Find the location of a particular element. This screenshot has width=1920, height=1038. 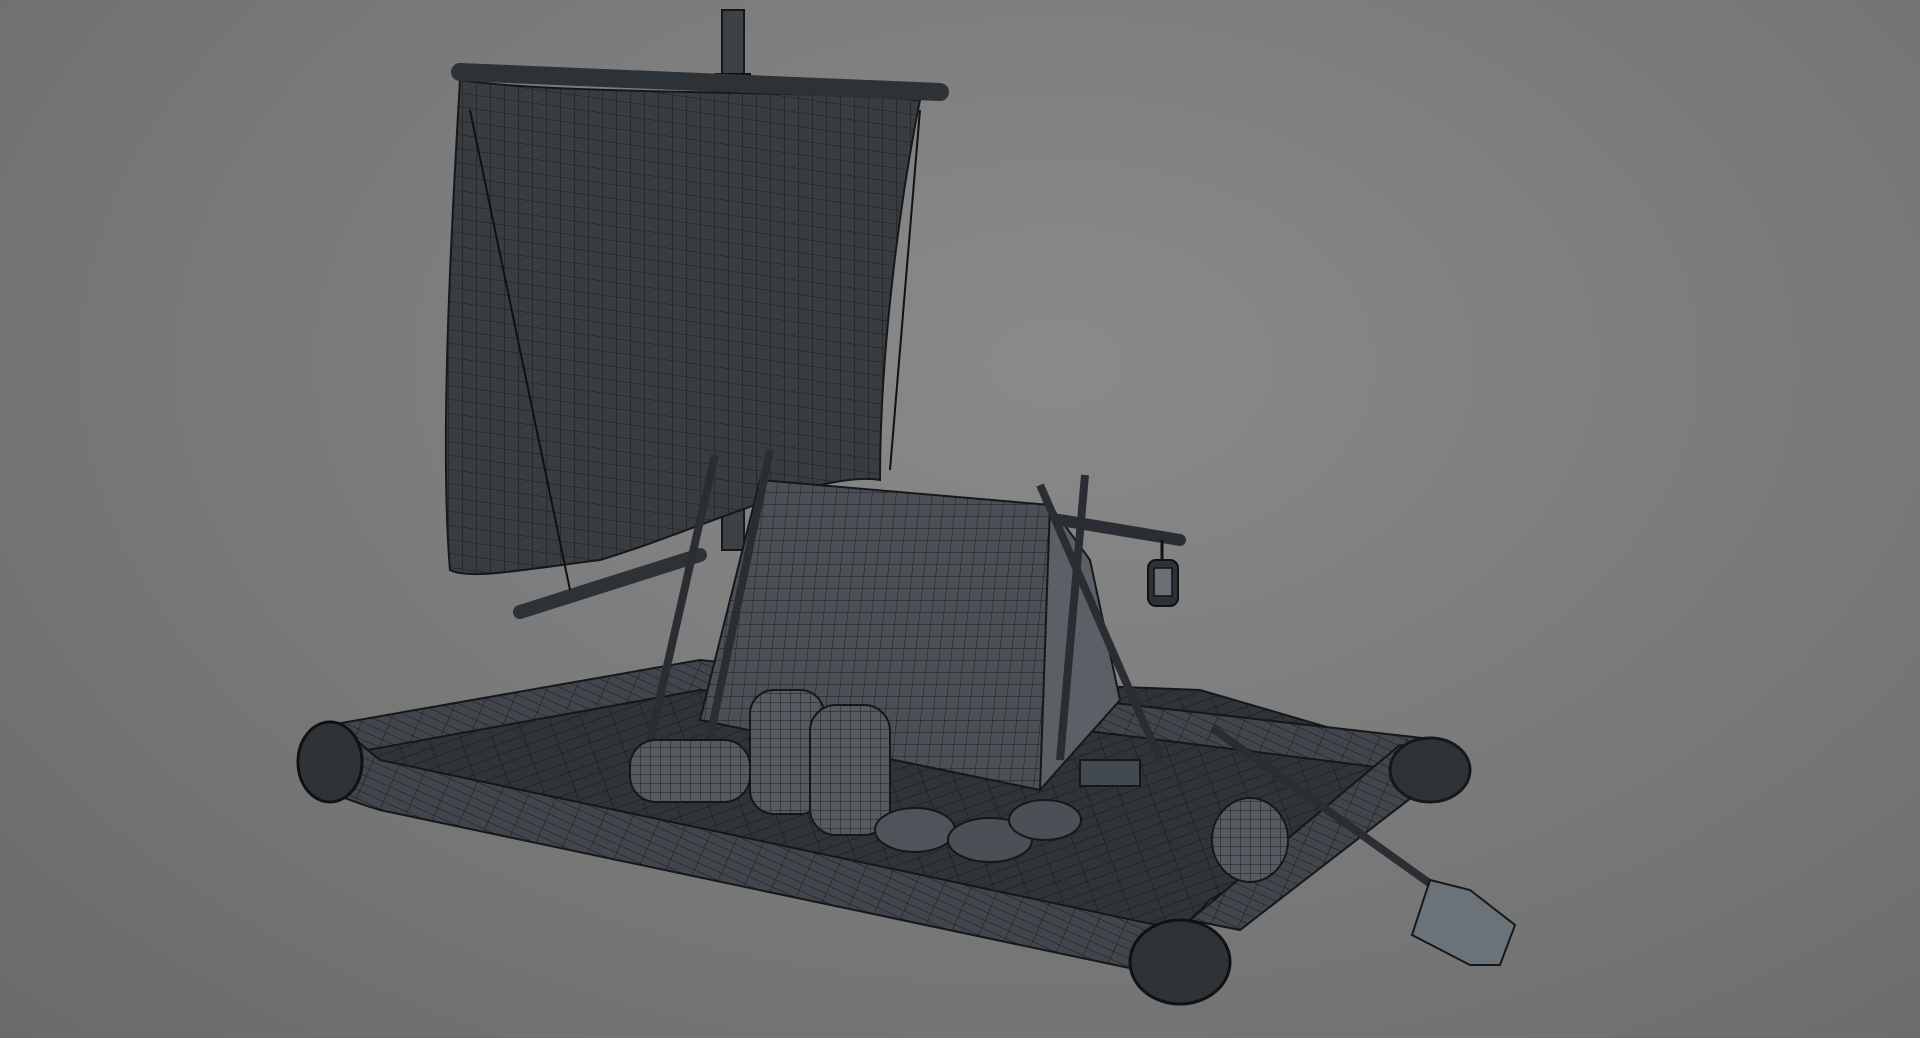

oar-blade is located at coordinates (1463, 922).